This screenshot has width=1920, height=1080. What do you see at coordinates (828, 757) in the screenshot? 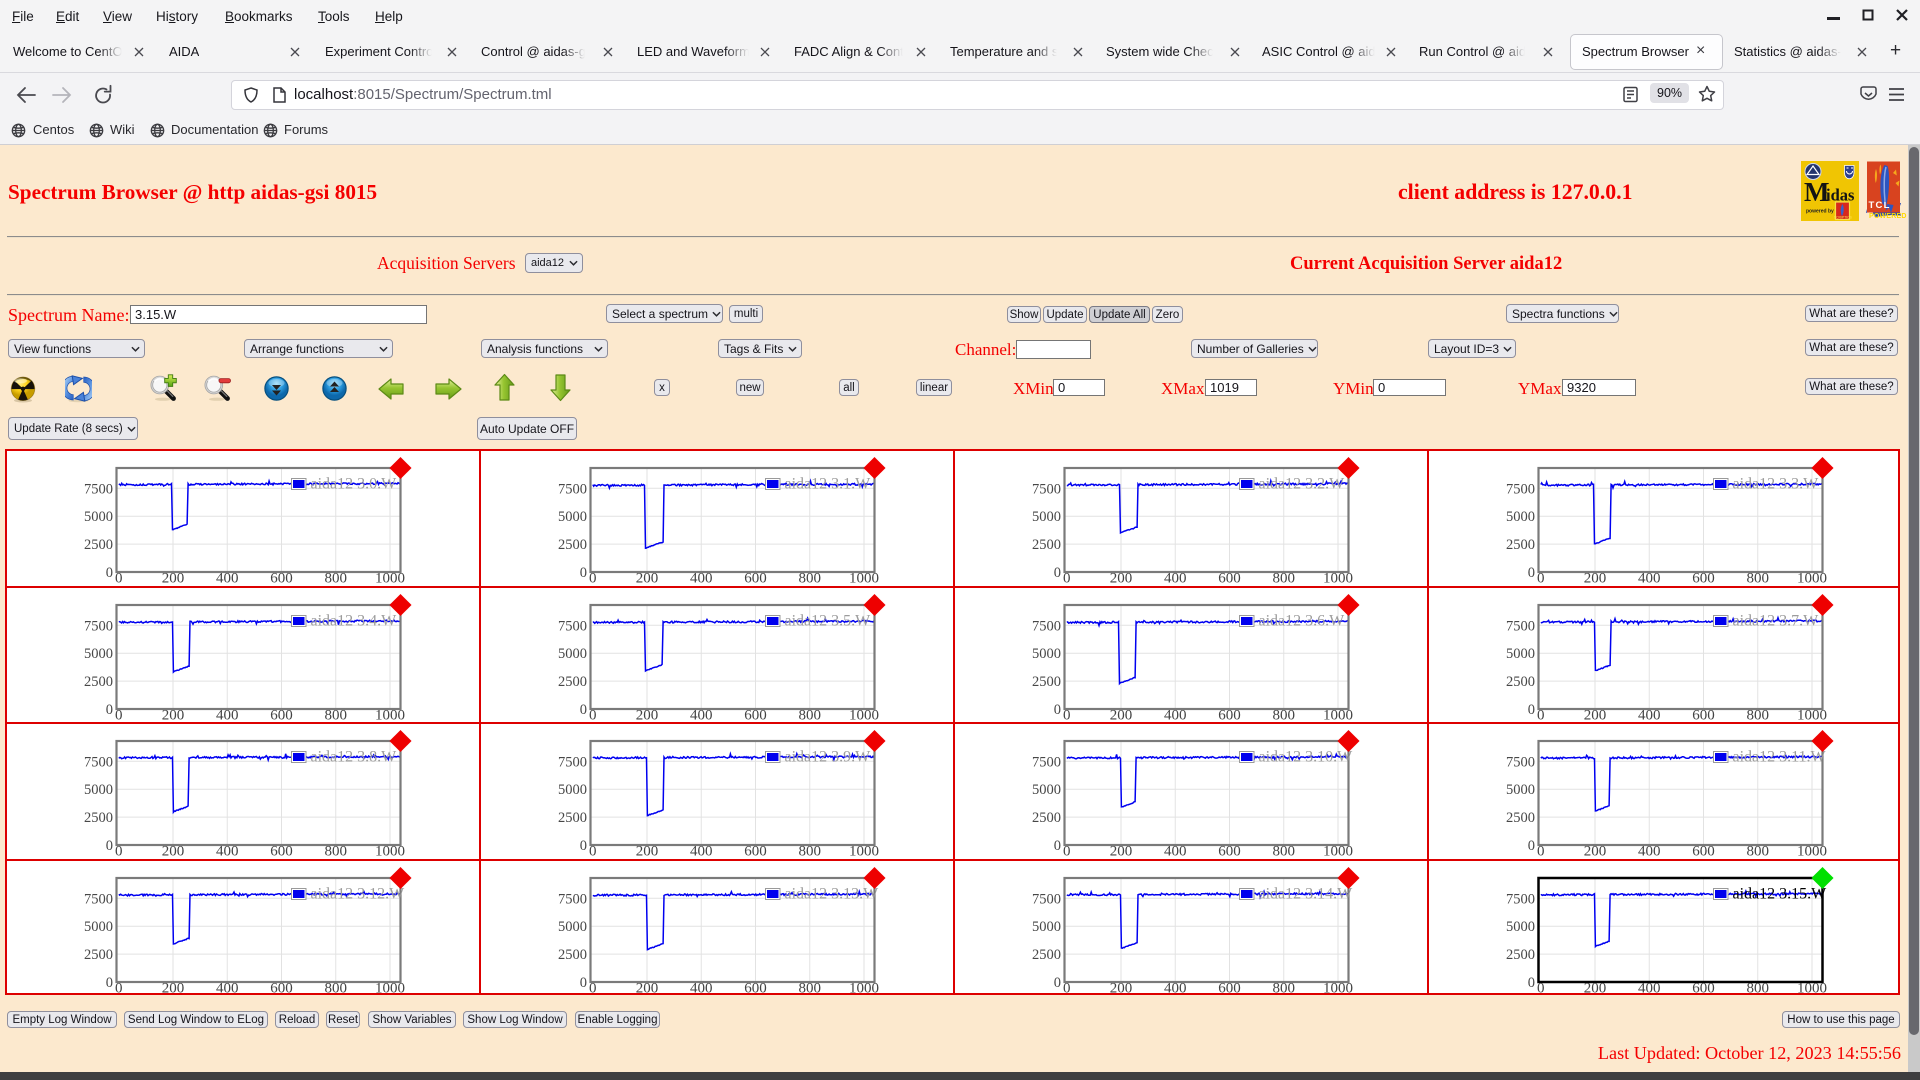
I see `svg-text: aida12 3.9.W` at bounding box center [828, 757].